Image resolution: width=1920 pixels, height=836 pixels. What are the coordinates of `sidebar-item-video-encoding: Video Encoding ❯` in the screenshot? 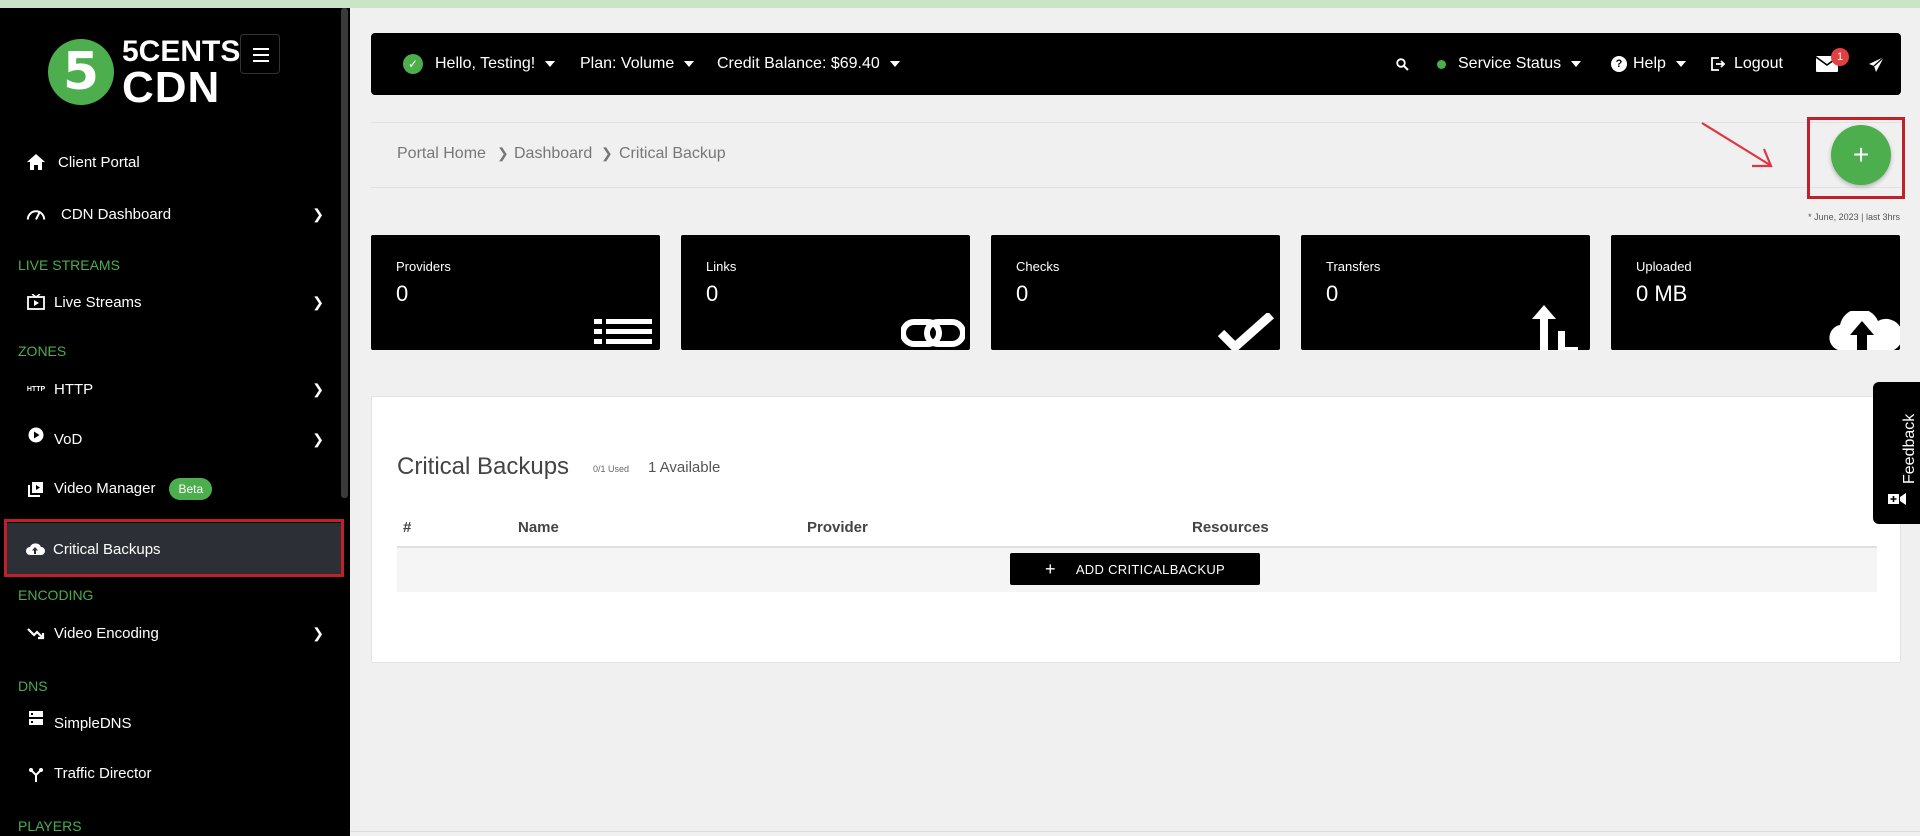 It's located at (170, 633).